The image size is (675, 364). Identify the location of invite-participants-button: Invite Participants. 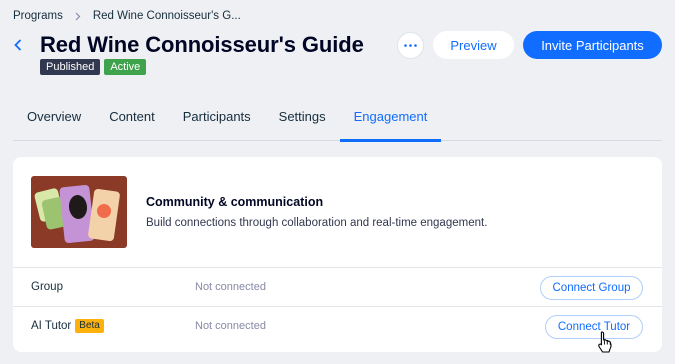
(592, 45).